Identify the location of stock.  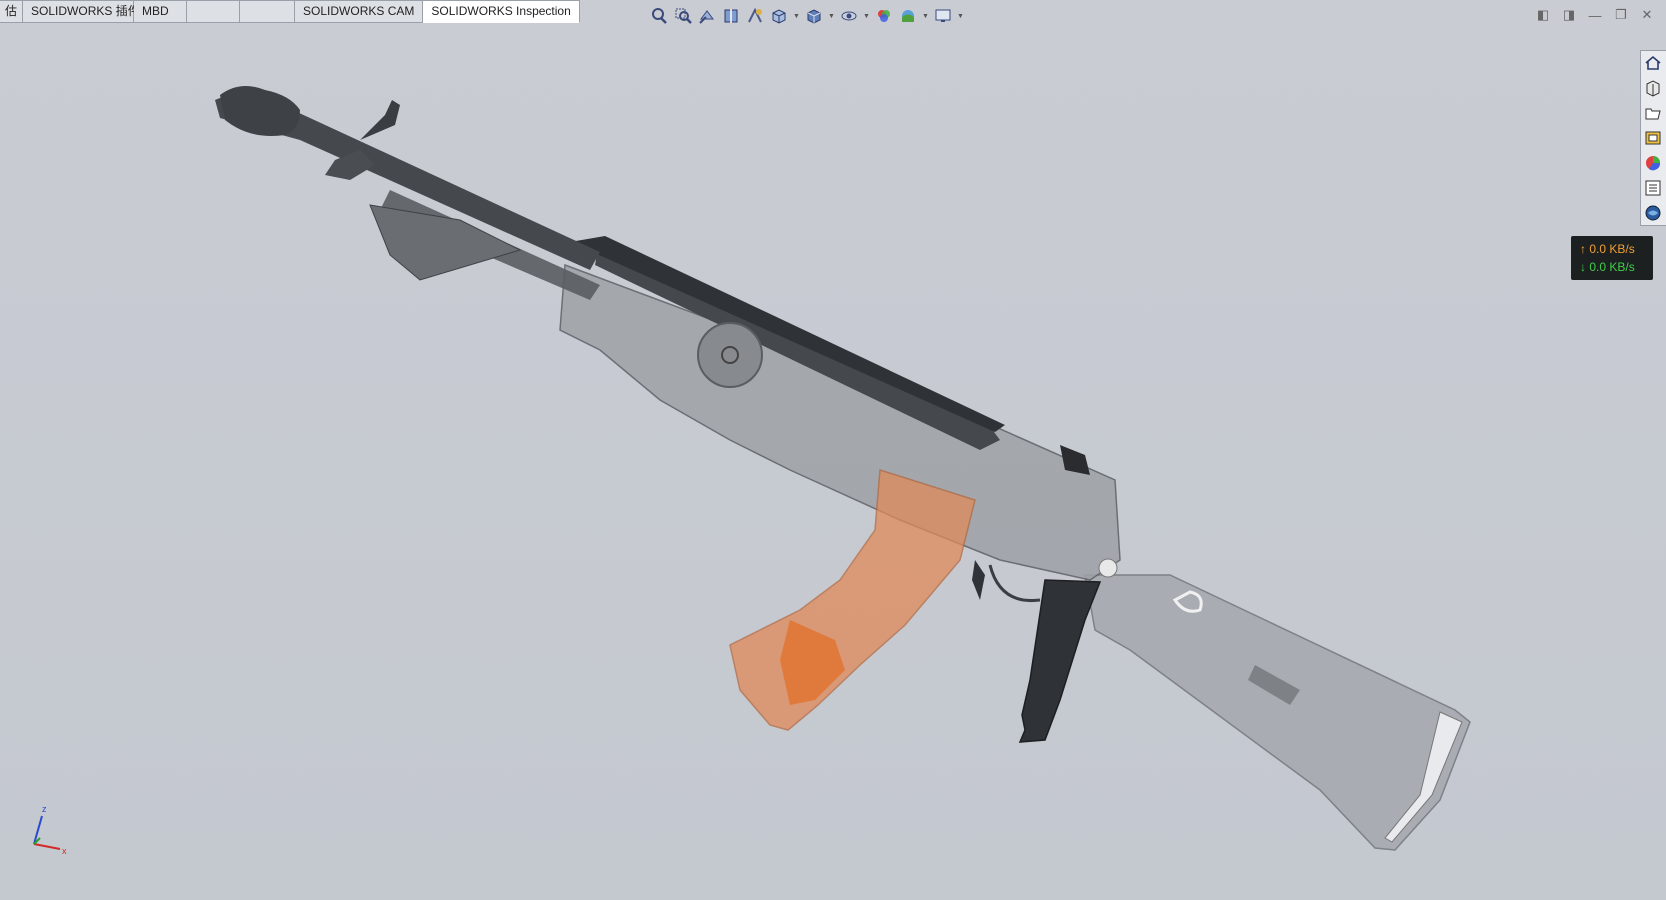
(1277, 712).